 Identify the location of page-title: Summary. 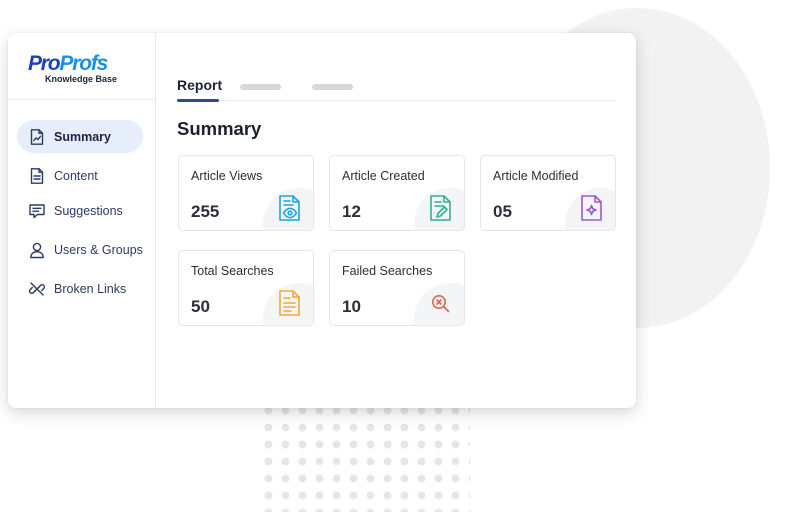
(219, 128).